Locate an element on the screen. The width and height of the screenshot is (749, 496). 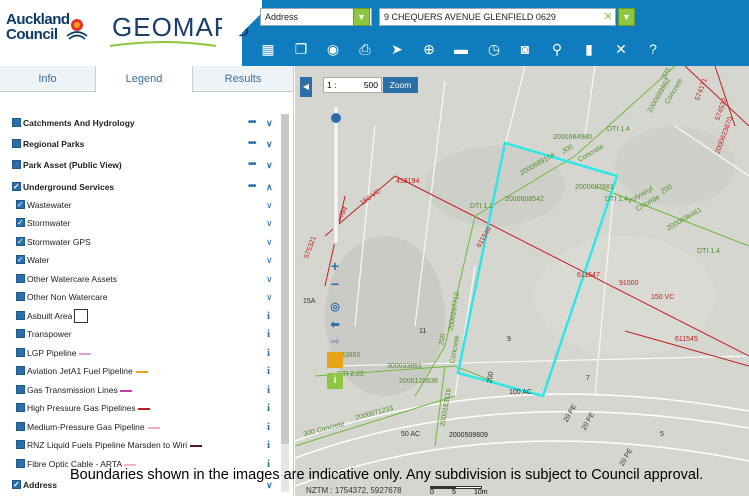
measure-ruler-icon: ▬ is located at coordinates (461, 49).